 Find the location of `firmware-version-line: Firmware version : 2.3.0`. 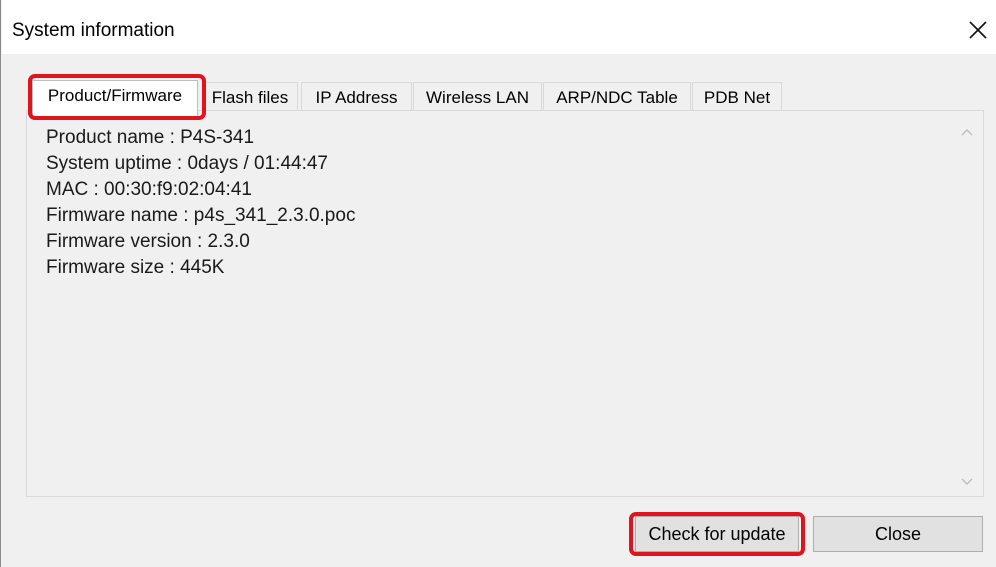

firmware-version-line: Firmware version : 2.3.0 is located at coordinates (148, 241).